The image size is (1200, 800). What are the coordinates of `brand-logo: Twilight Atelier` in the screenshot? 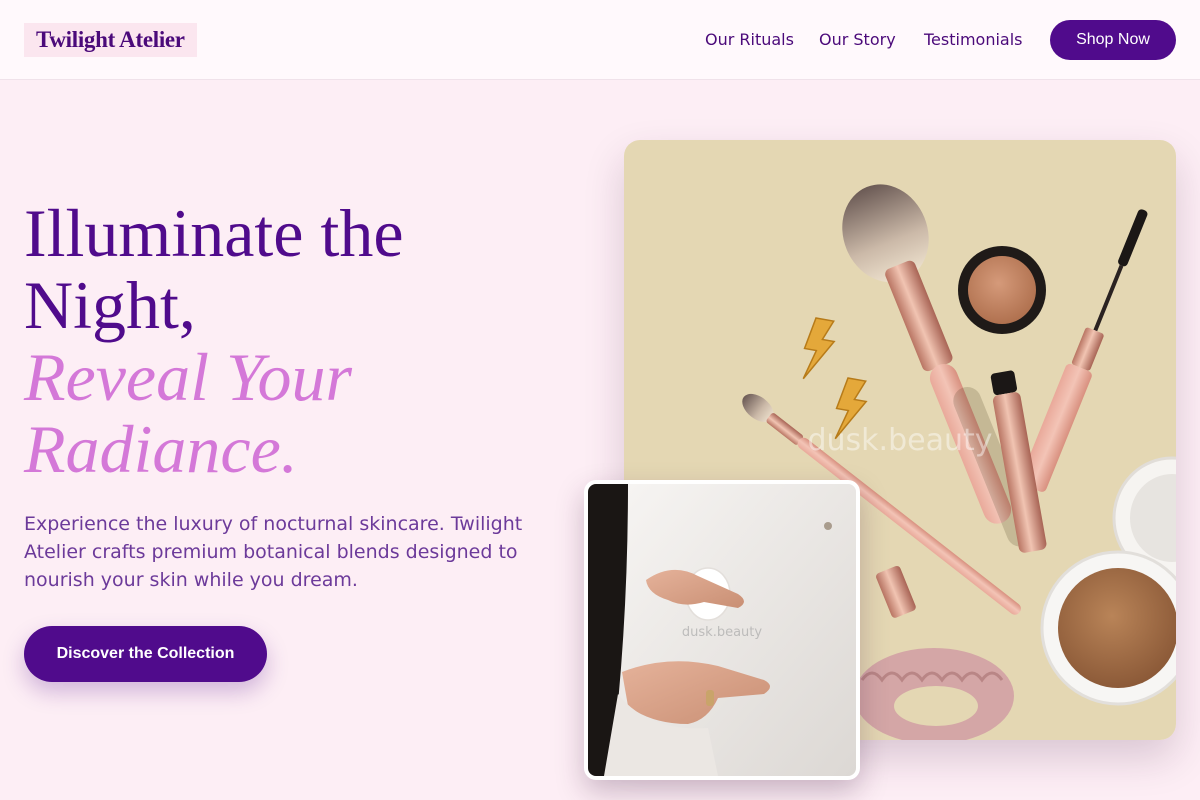 It's located at (110, 40).